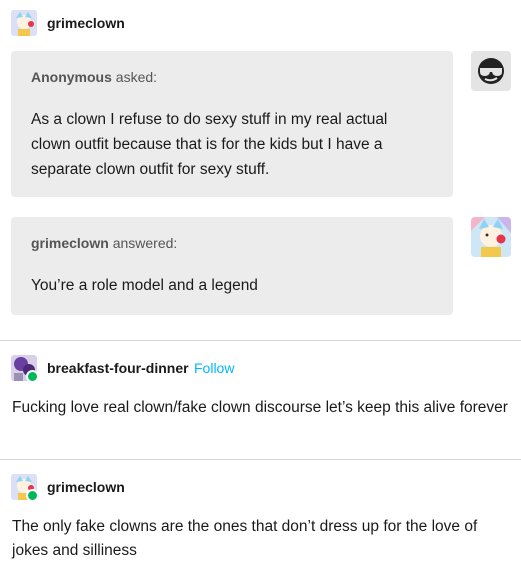  What do you see at coordinates (118, 368) in the screenshot?
I see `reblogger-username: breakfast-four-dinner` at bounding box center [118, 368].